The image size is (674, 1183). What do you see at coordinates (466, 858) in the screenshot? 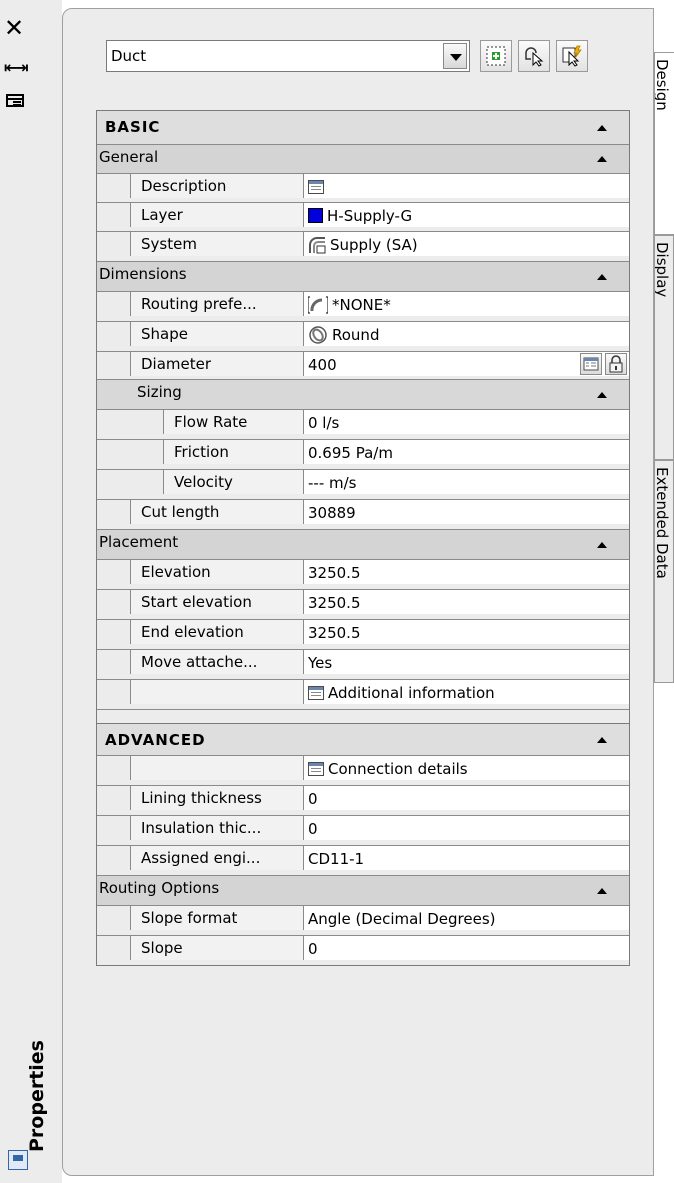
I see `prop-value: CD11-1` at bounding box center [466, 858].